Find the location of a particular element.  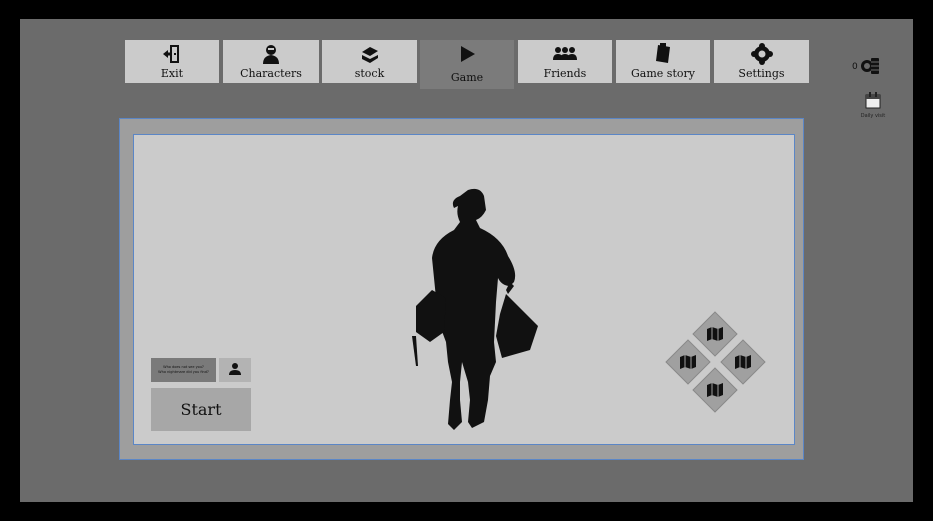

scroll-icon is located at coordinates (663, 54).